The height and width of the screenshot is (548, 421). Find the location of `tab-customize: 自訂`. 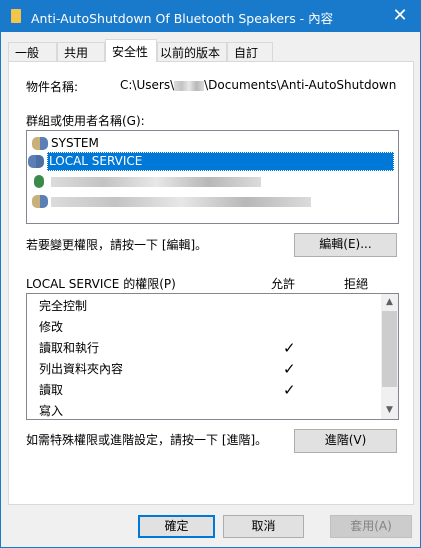

tab-customize: 自訂 is located at coordinates (250, 51).